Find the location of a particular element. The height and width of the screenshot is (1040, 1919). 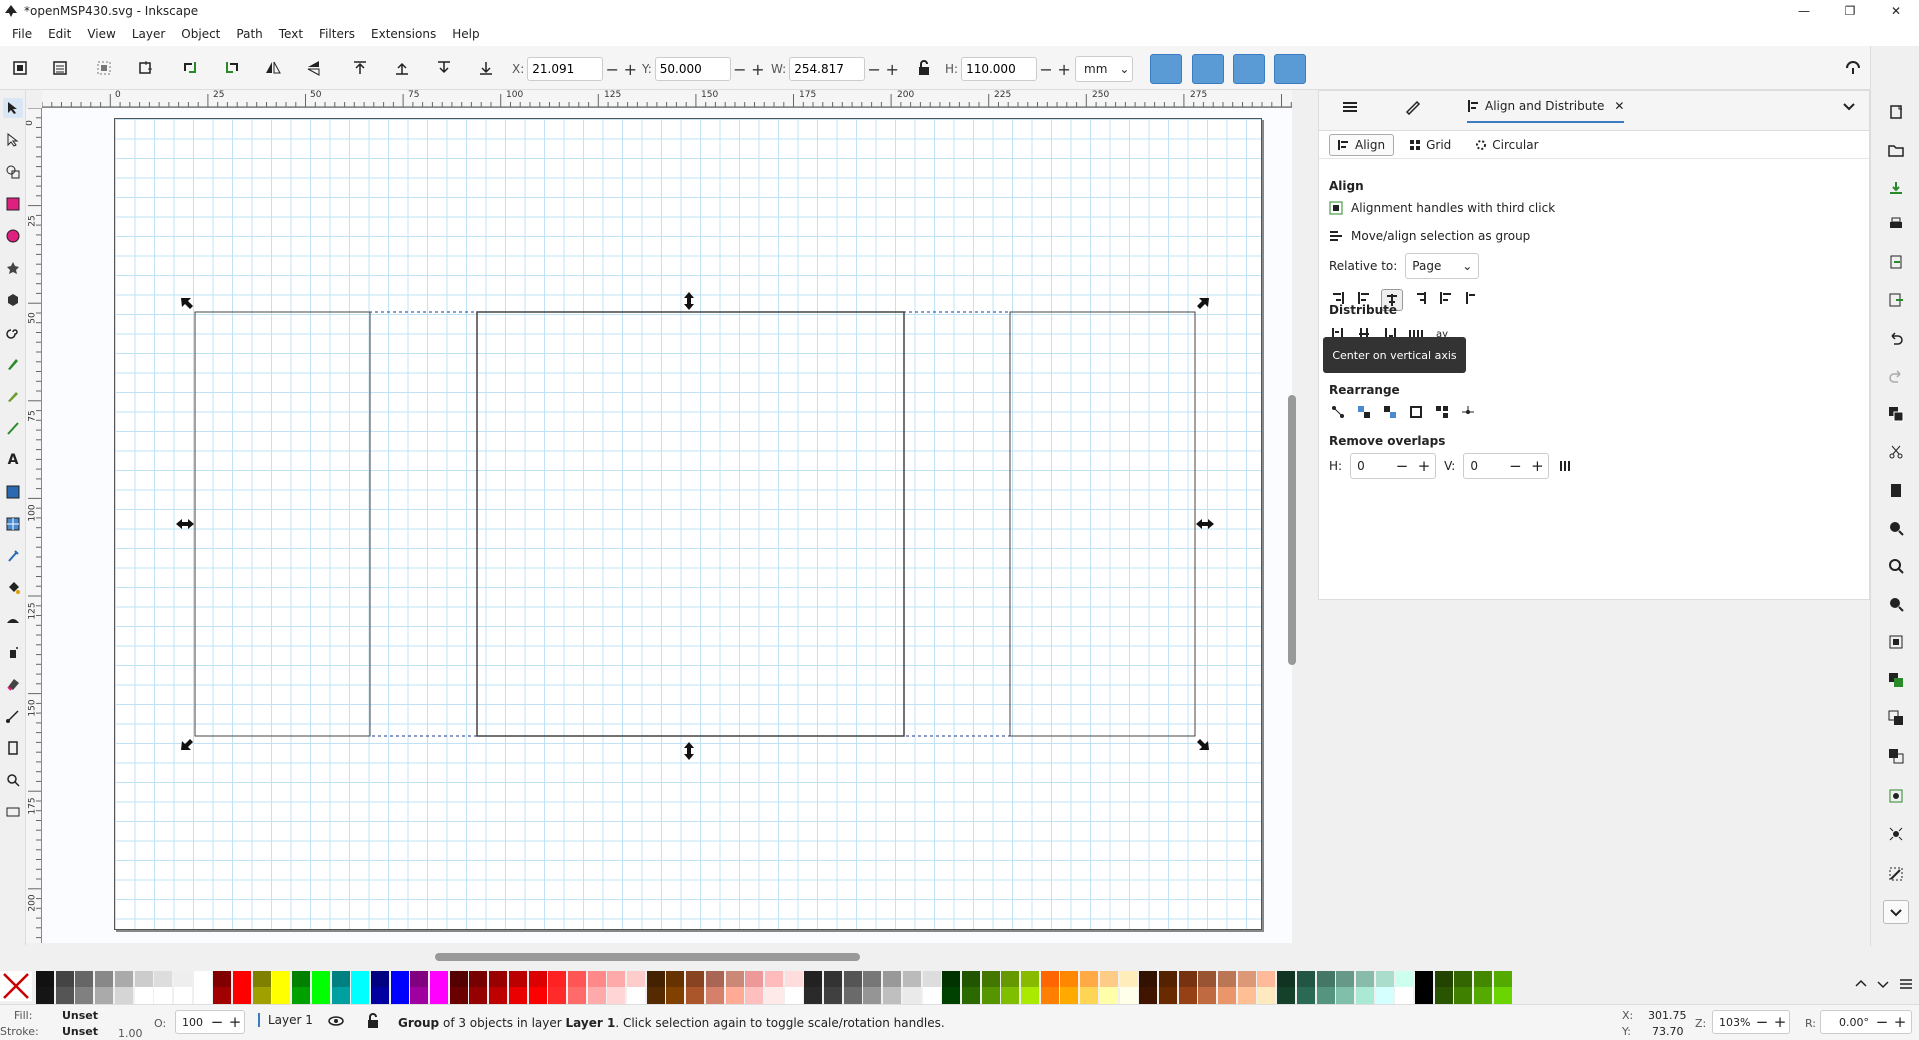

mesh-tool-icon is located at coordinates (13, 524).